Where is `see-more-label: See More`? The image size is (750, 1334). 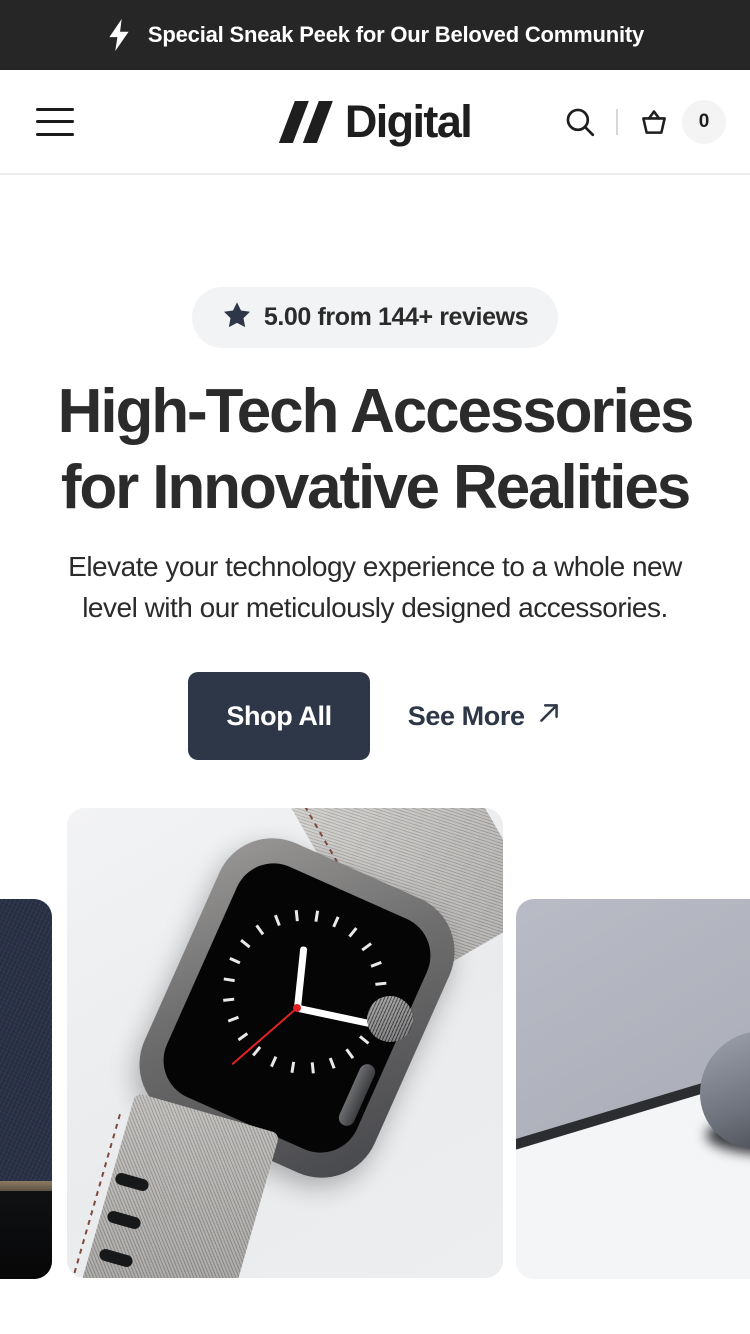 see-more-label: See More is located at coordinates (466, 715).